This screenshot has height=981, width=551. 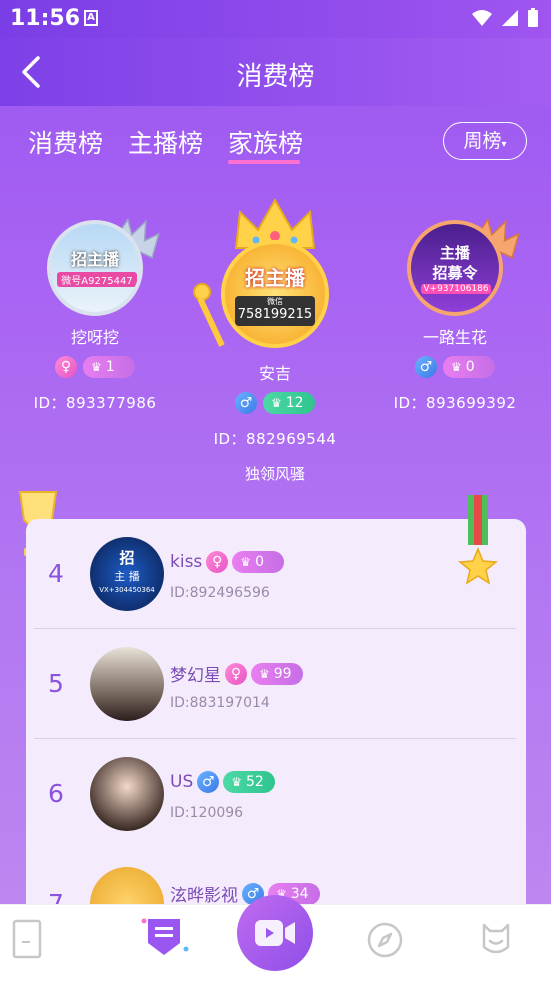 I want to click on tab-consumption: 消费榜, so click(x=65, y=142).